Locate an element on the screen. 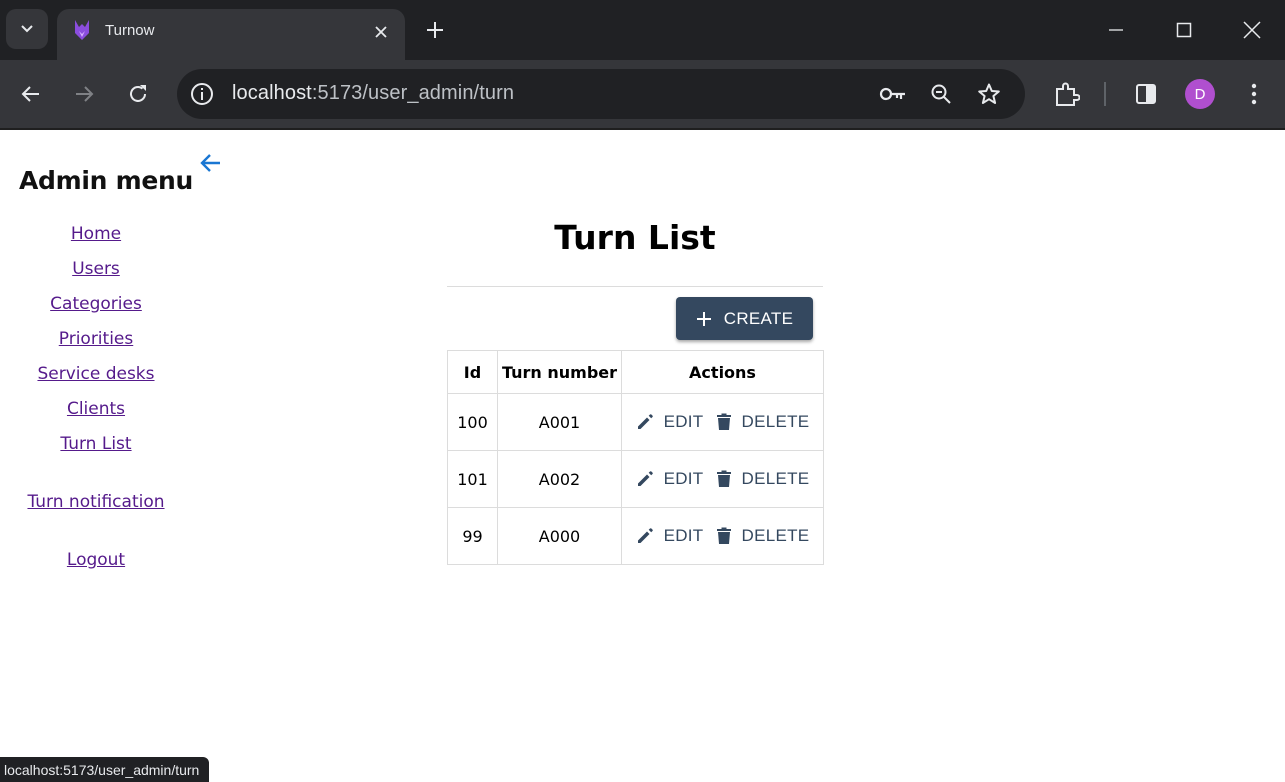 Image resolution: width=1285 pixels, height=782 pixels. forward-icon is located at coordinates (85, 94).